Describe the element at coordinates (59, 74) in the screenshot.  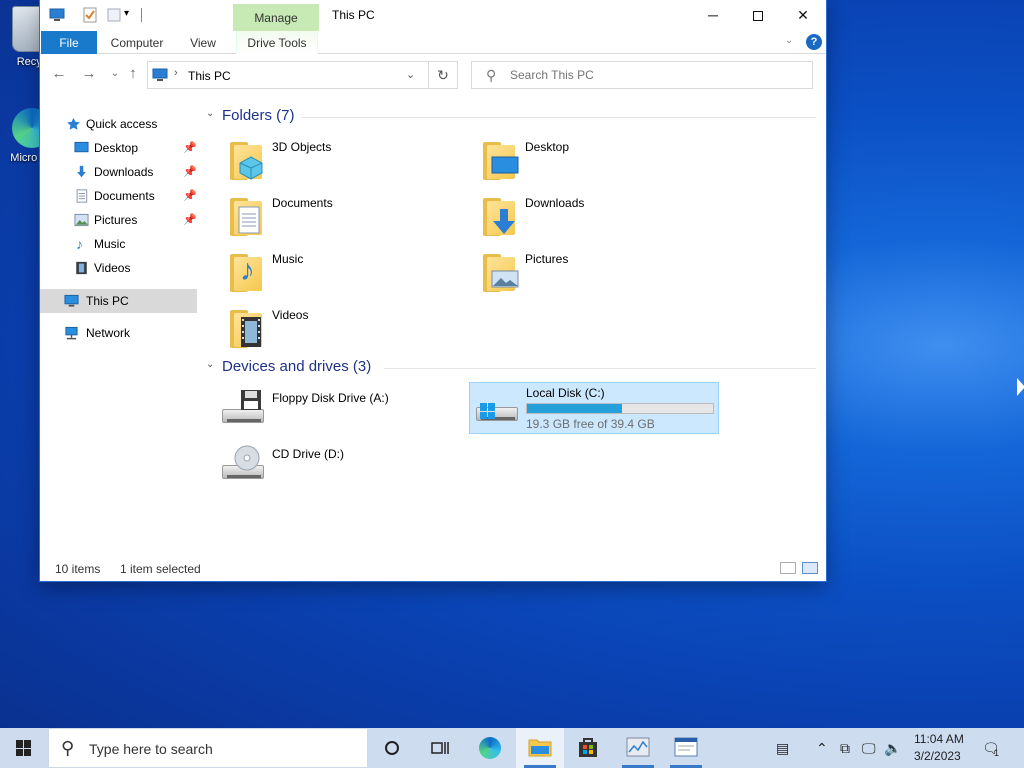
I see `back-arrow-icon: ←` at that location.